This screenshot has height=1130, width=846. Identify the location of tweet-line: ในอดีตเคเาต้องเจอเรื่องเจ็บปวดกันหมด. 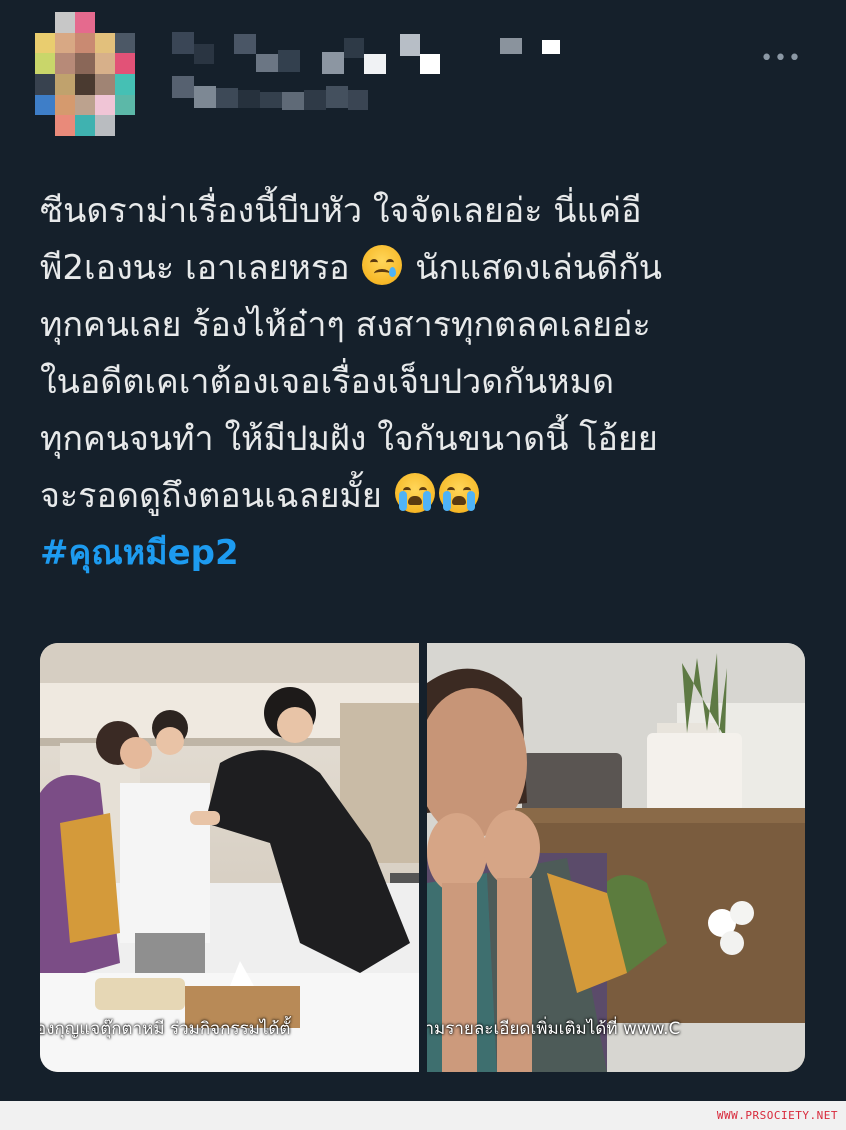
(327, 382).